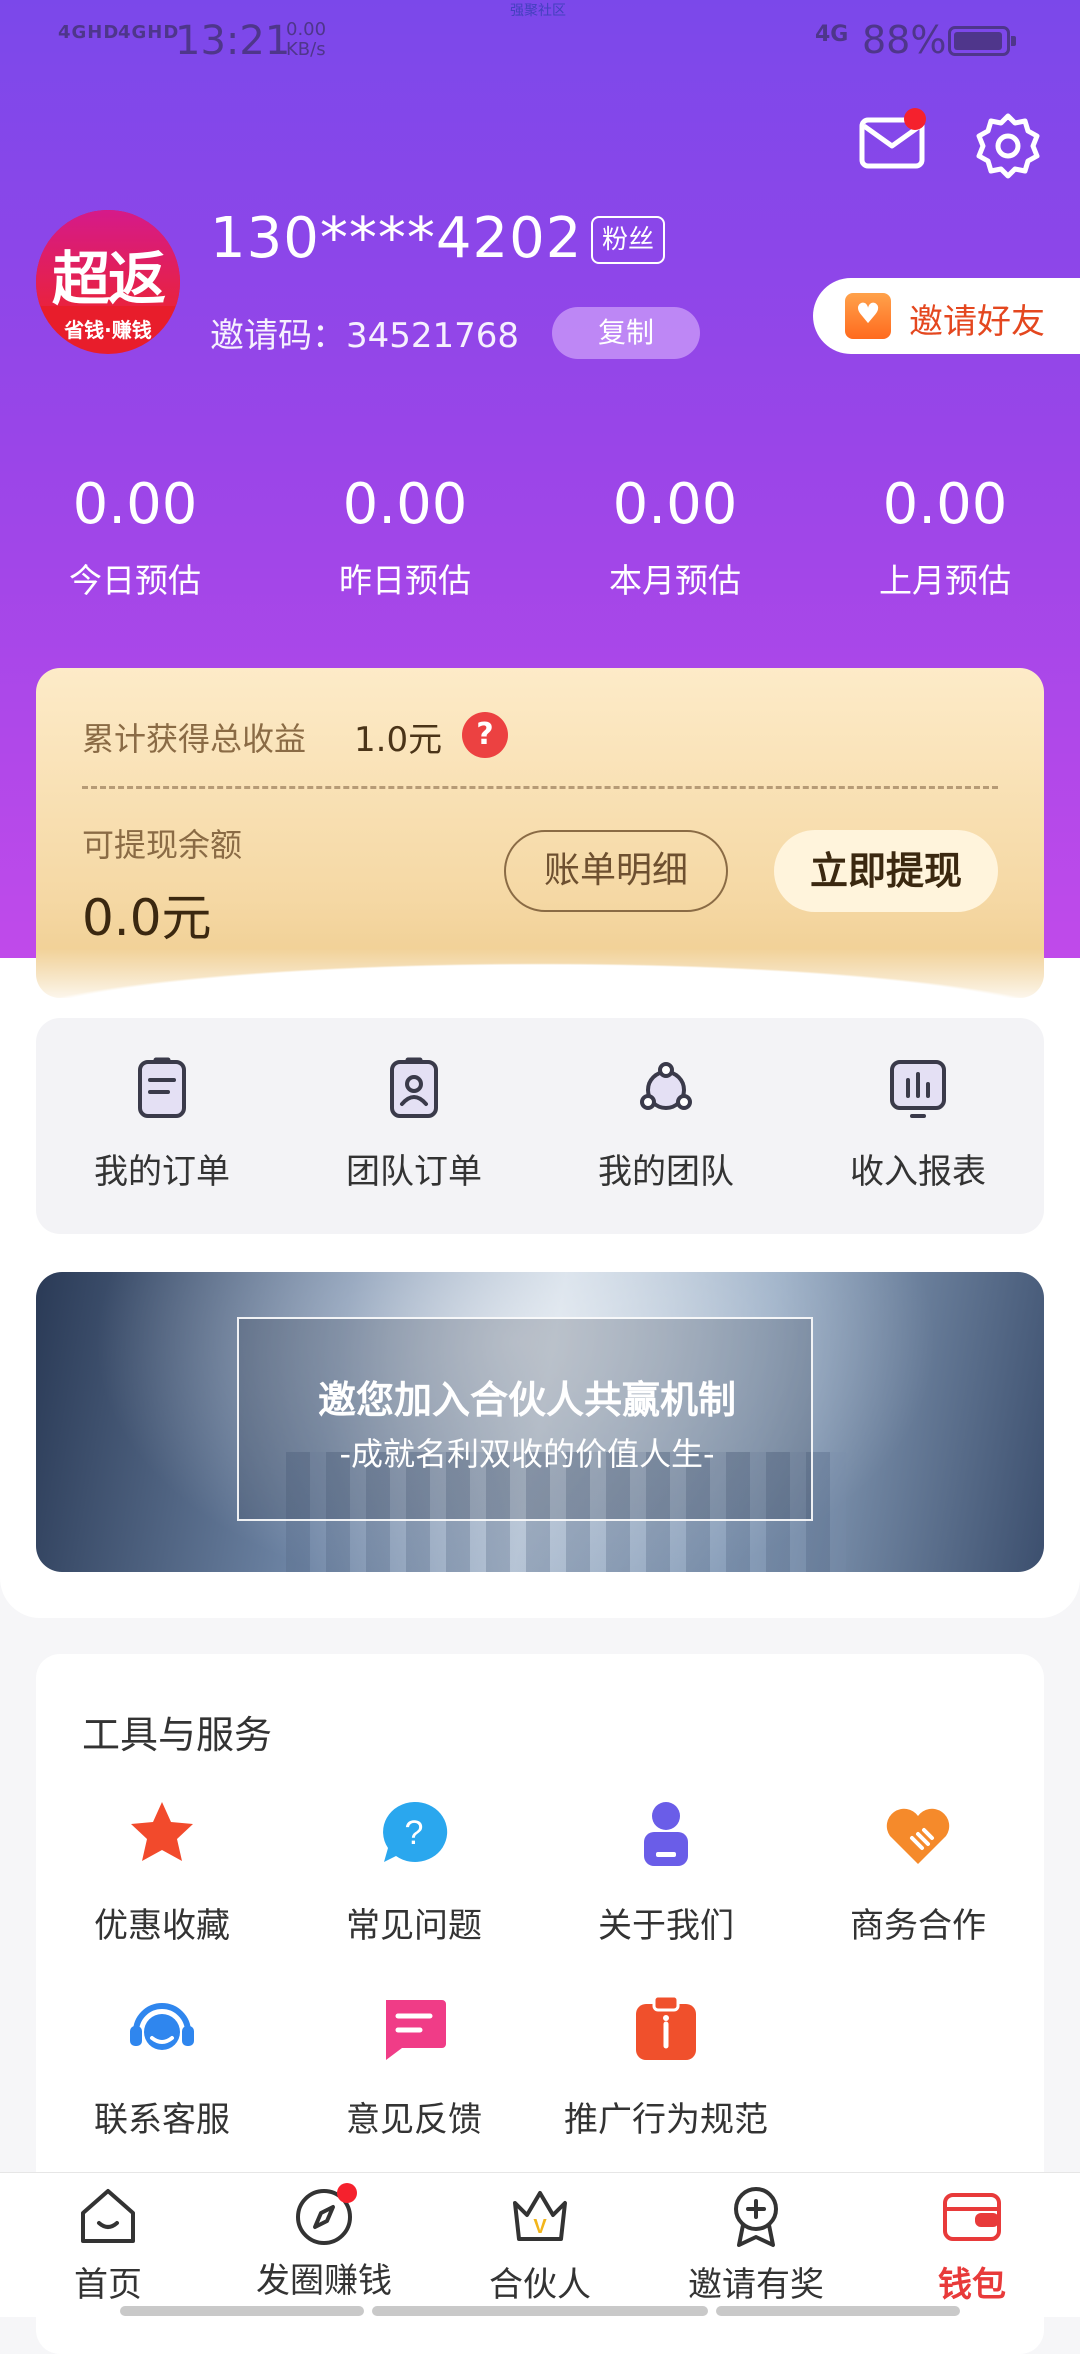 This screenshot has width=1080, height=2354. What do you see at coordinates (918, 1926) in the screenshot?
I see `tool-label: 商务合作` at bounding box center [918, 1926].